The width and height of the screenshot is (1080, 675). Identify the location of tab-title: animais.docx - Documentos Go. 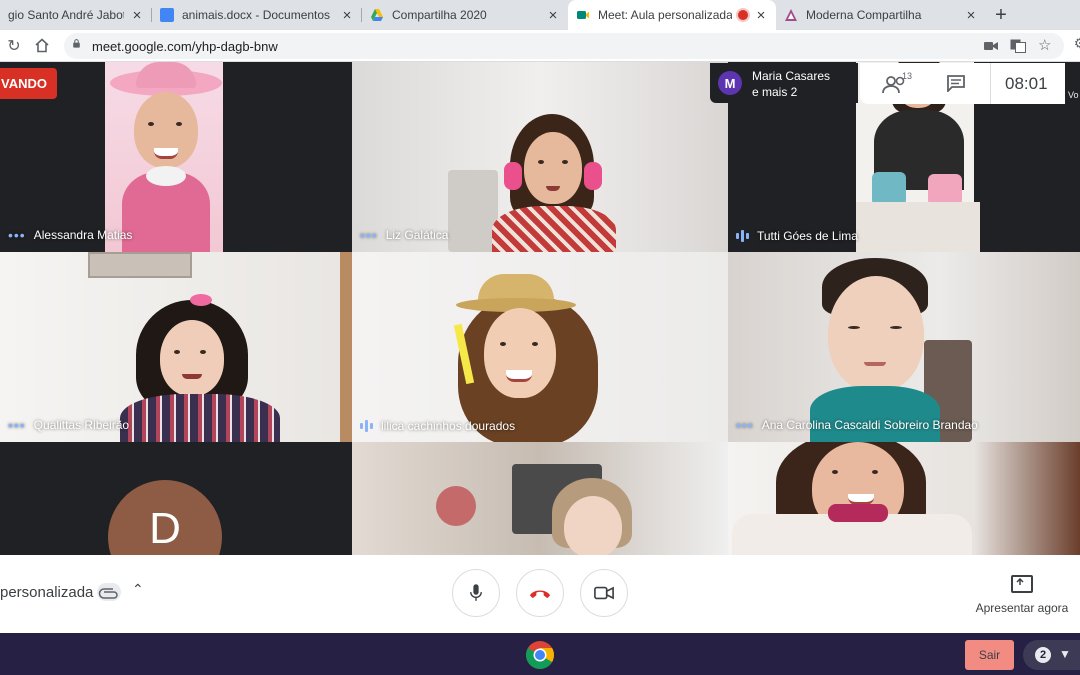
(258, 15).